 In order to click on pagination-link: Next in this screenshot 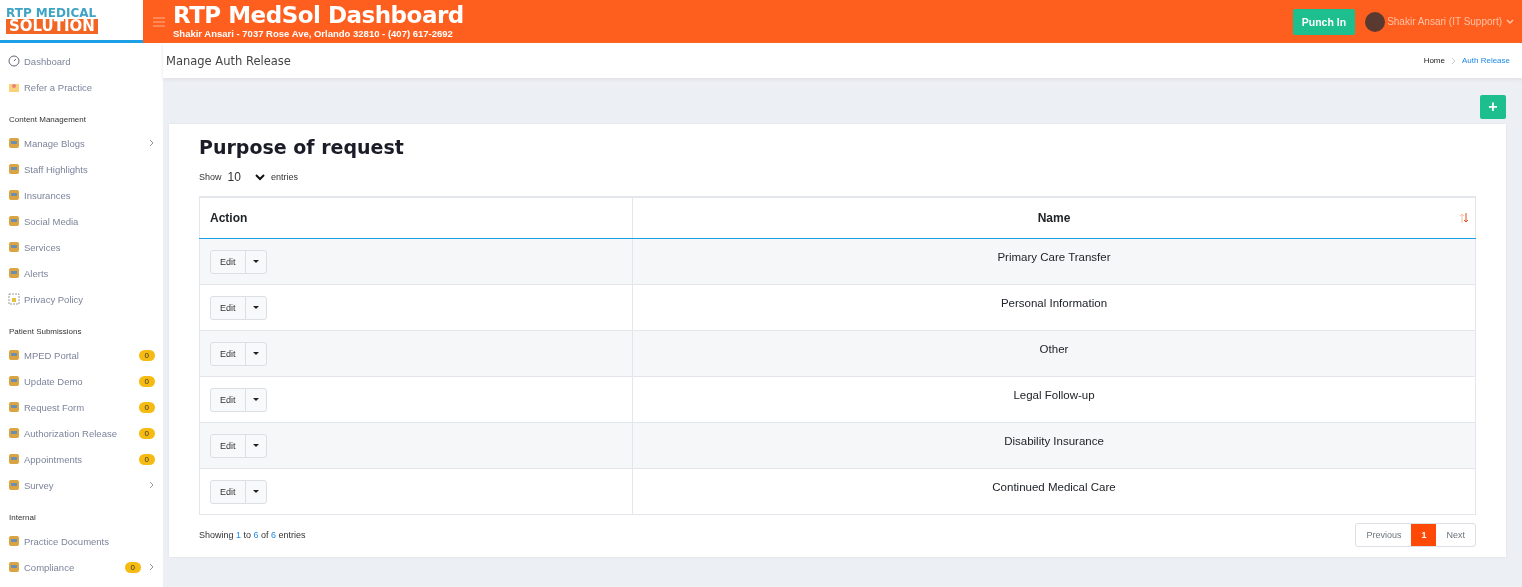, I will do `click(1455, 535)`.